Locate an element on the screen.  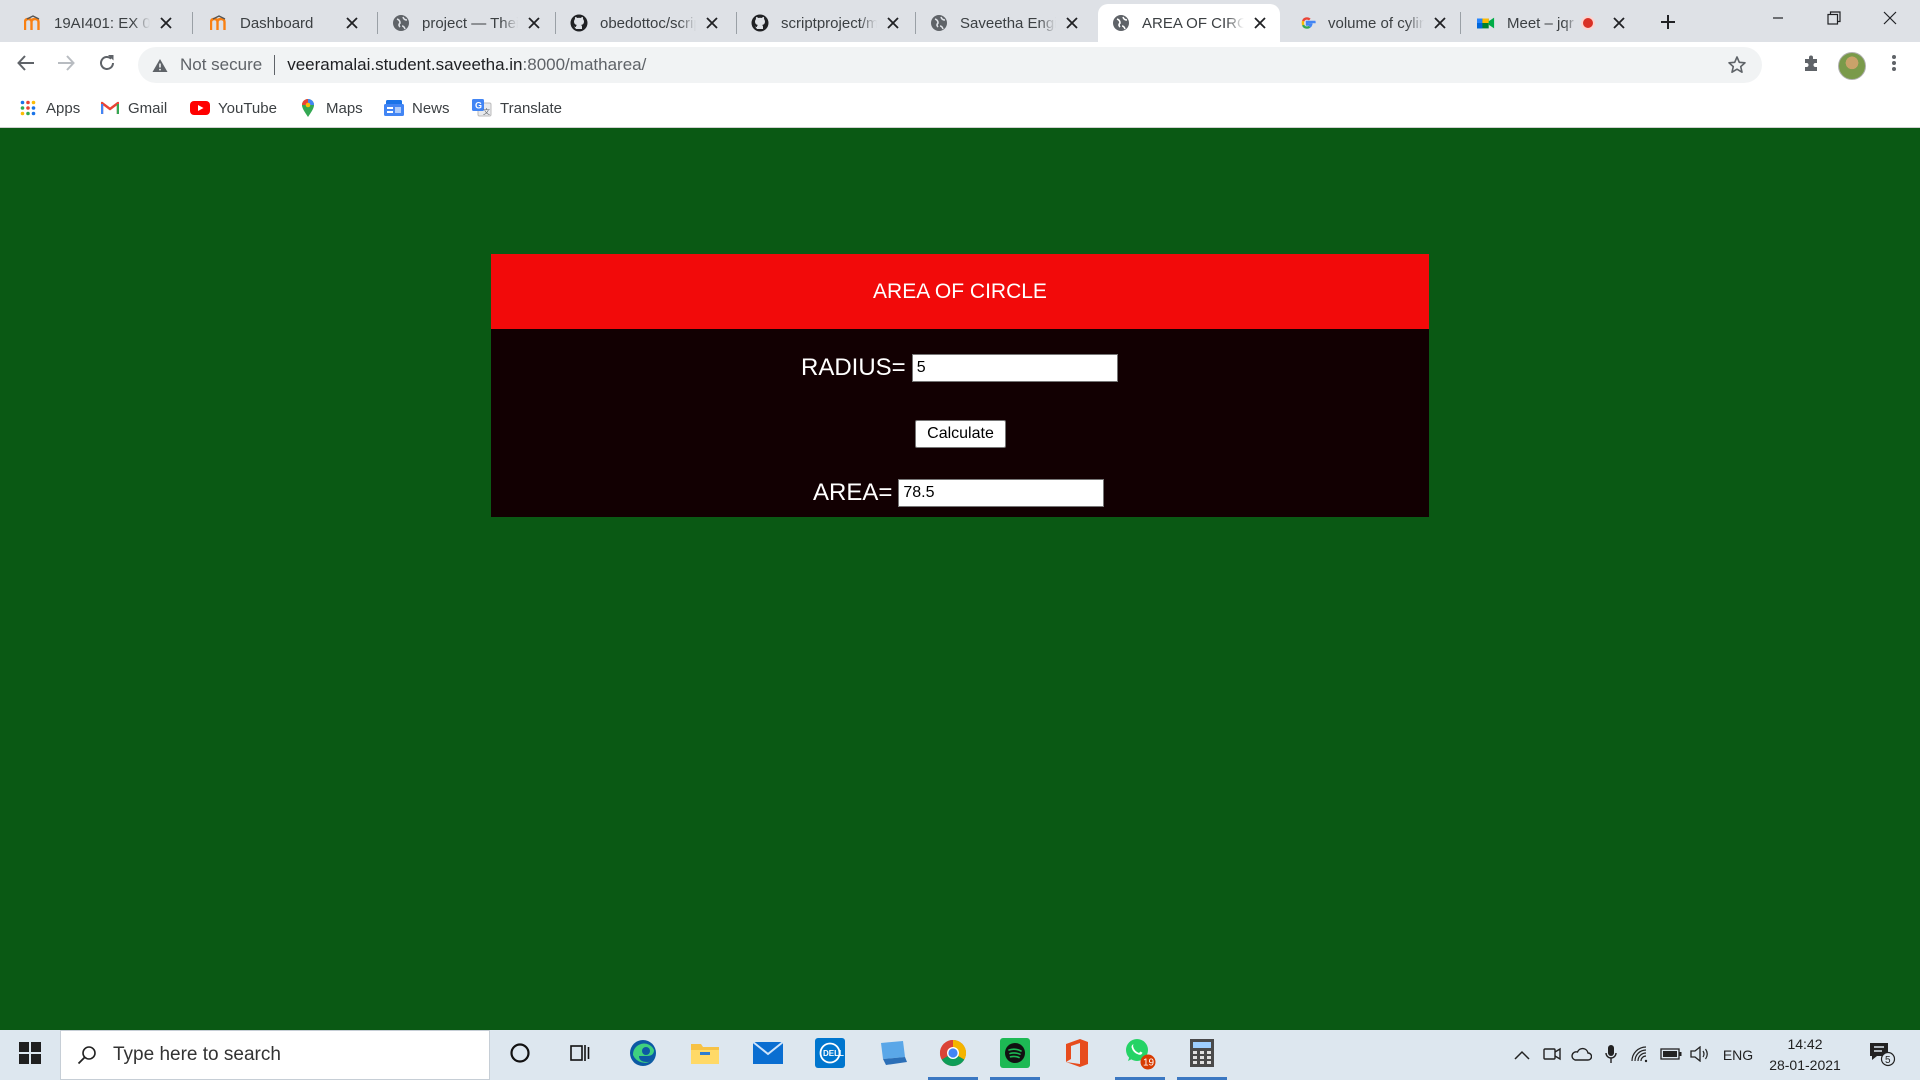
new-tab-button is located at coordinates (1668, 24).